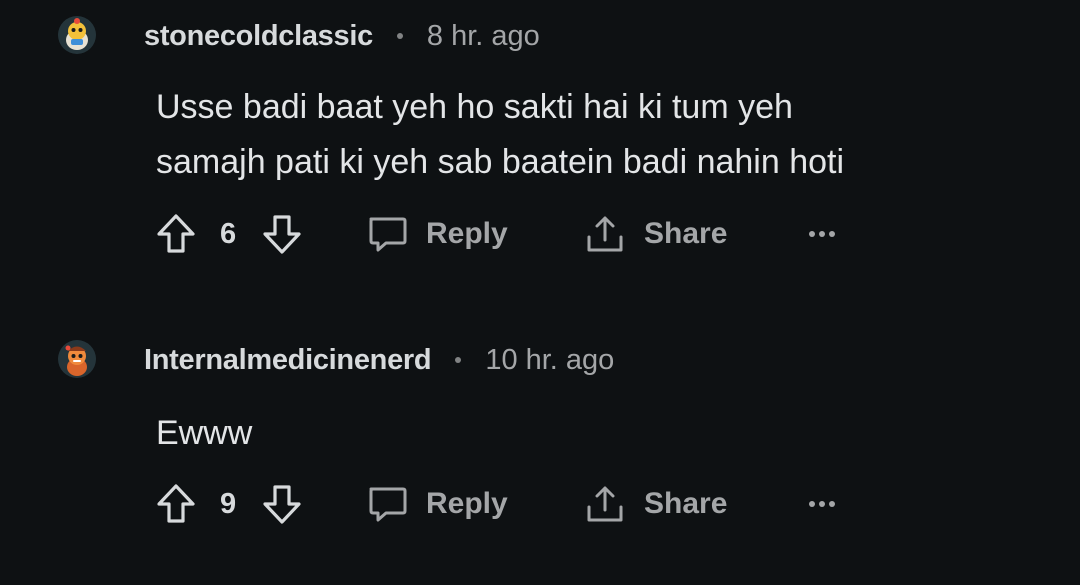  I want to click on comment-meta: Internalmedicinenerd 10 hr. ago, so click(379, 360).